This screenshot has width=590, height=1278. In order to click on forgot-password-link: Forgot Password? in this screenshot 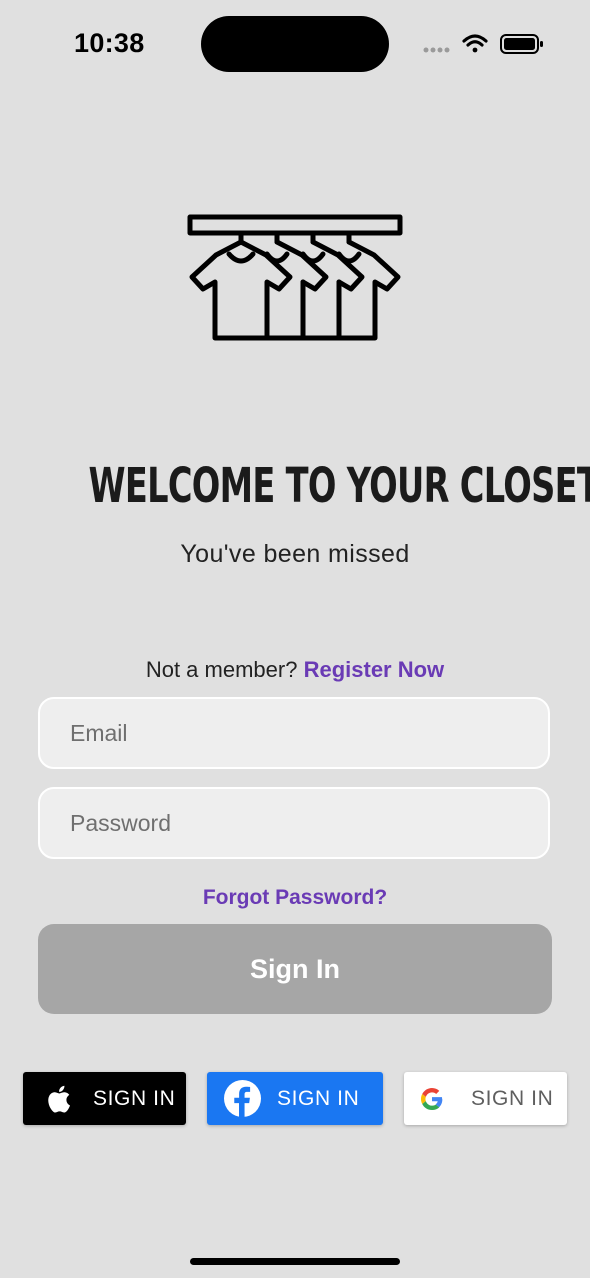, I will do `click(295, 898)`.